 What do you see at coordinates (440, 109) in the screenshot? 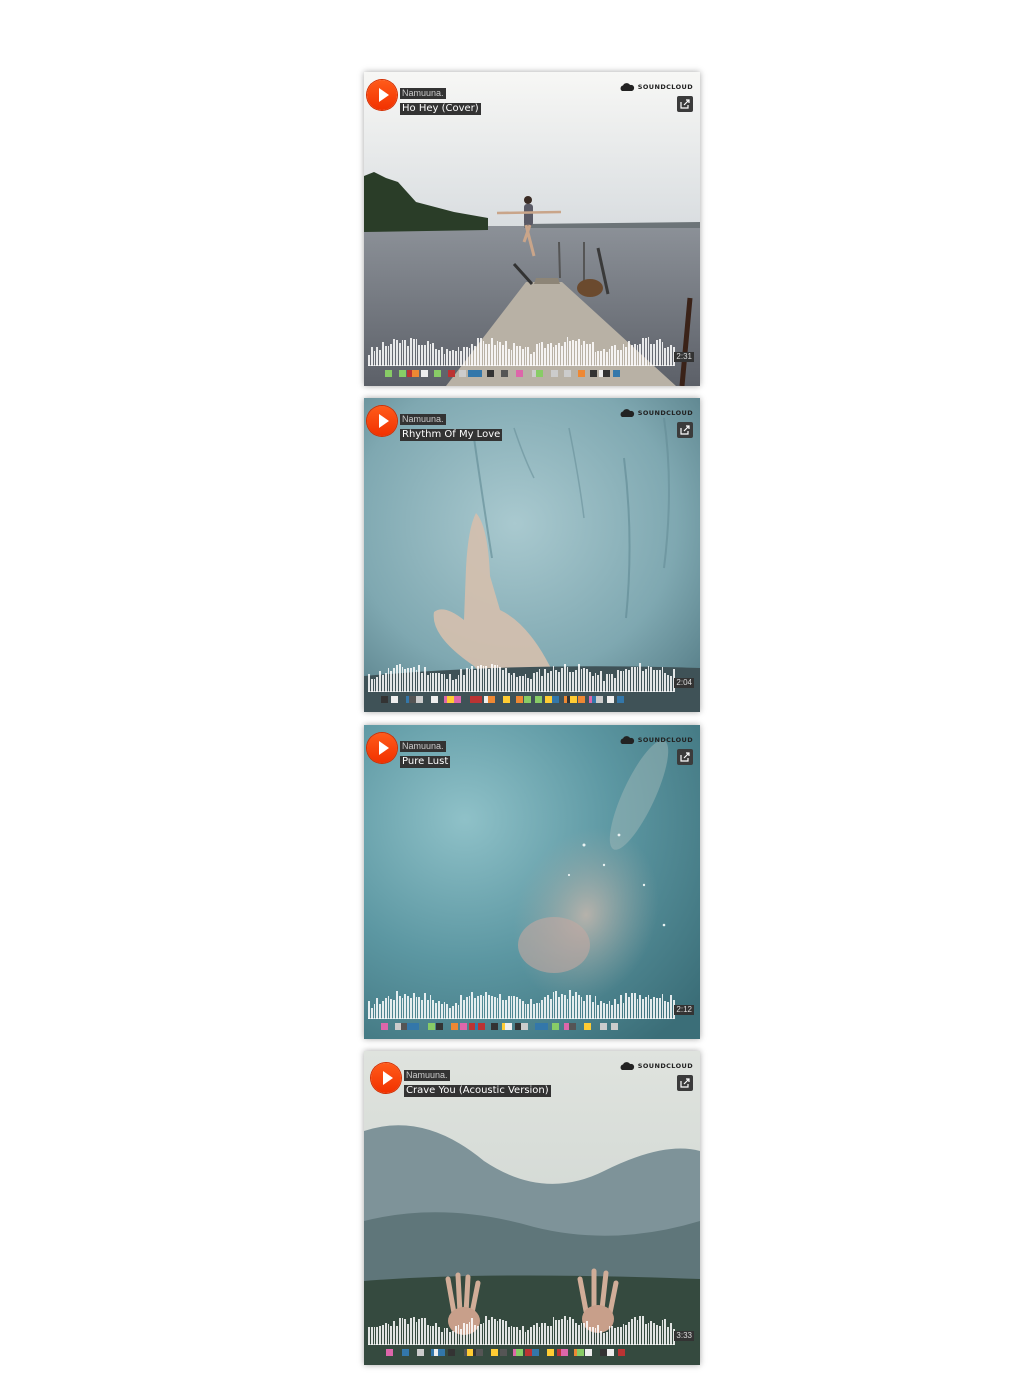
I see `track-title: Ho Hey (Cover)` at bounding box center [440, 109].